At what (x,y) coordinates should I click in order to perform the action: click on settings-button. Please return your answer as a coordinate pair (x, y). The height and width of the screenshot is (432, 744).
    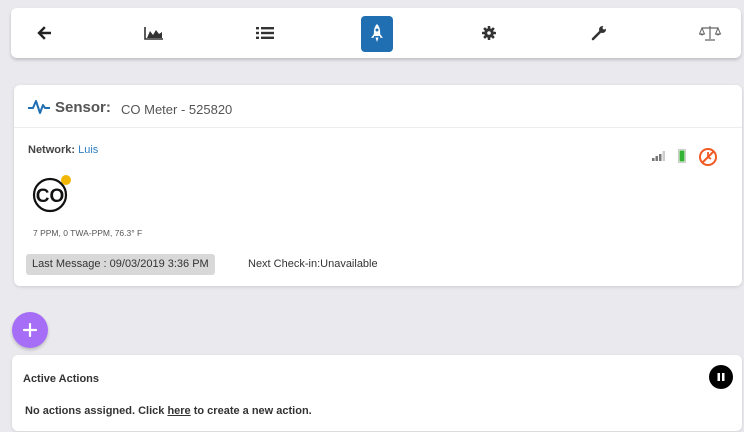
    Looking at the image, I should click on (489, 33).